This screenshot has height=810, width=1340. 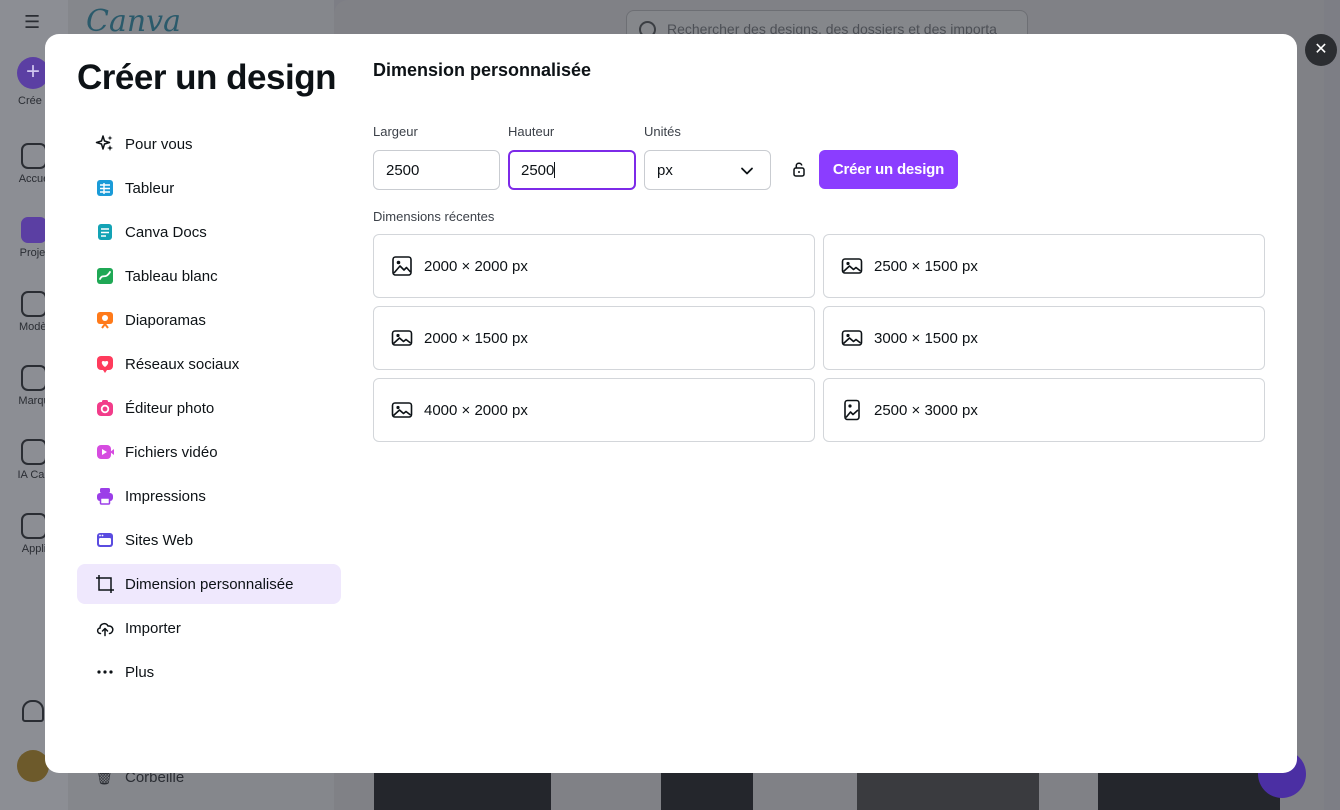 What do you see at coordinates (852, 410) in the screenshot?
I see `image-portrait-icon` at bounding box center [852, 410].